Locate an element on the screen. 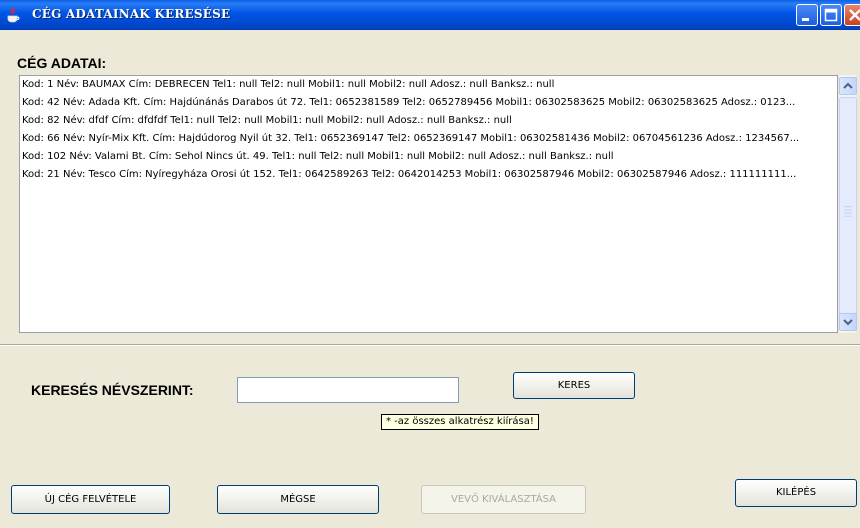 This screenshot has height=528, width=860. new-company-button: ÚJ CÉG FELVÉTELE is located at coordinates (90, 499).